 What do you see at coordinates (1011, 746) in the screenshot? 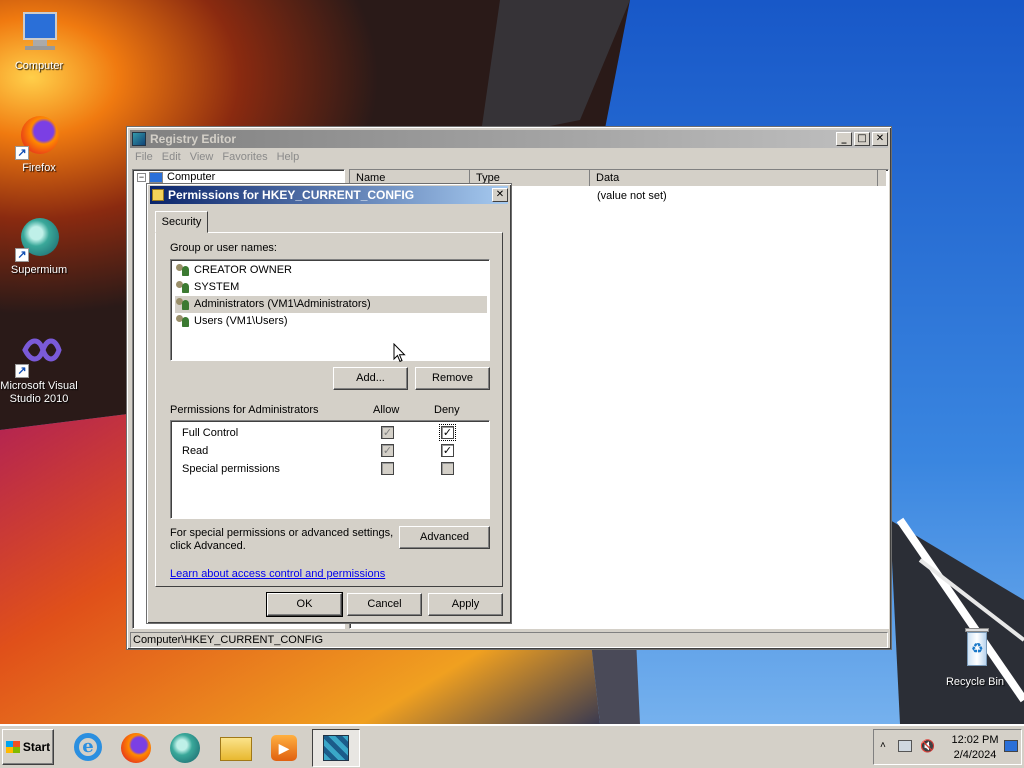
I see `show-desktop-icon` at bounding box center [1011, 746].